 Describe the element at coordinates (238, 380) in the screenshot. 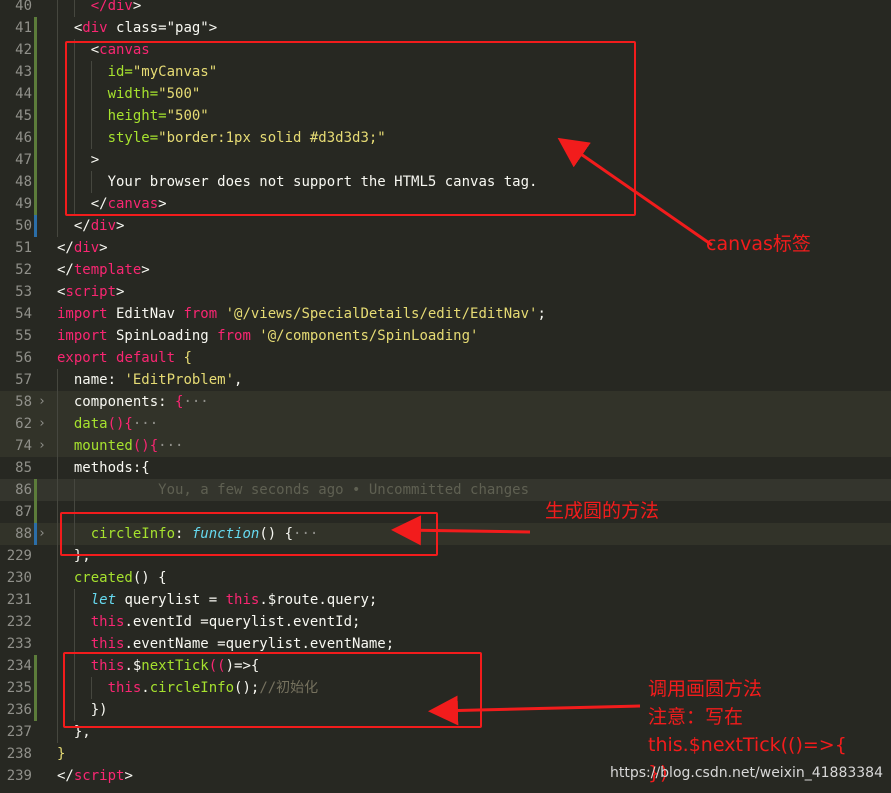

I see `code-token: ,` at that location.